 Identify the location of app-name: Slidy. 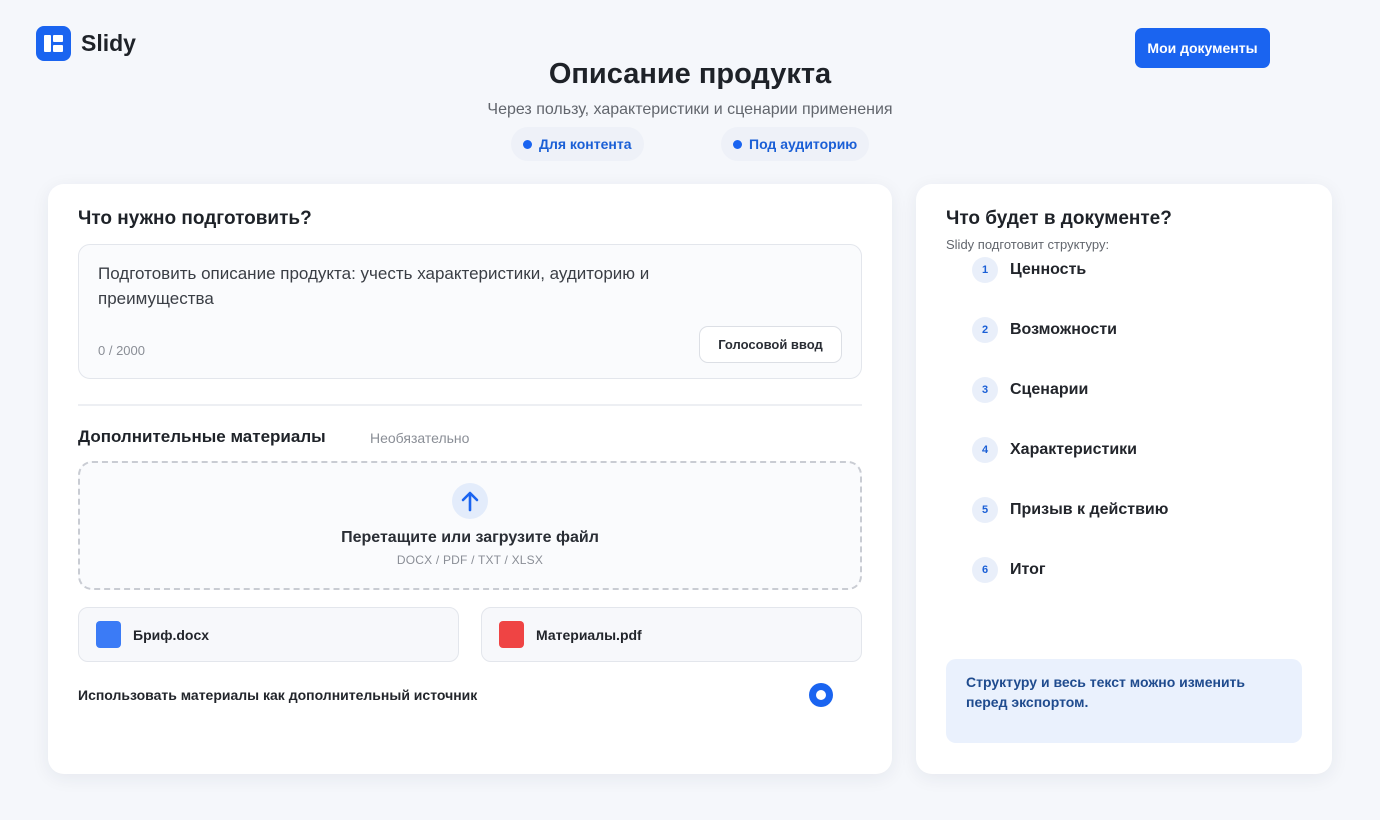
(108, 43).